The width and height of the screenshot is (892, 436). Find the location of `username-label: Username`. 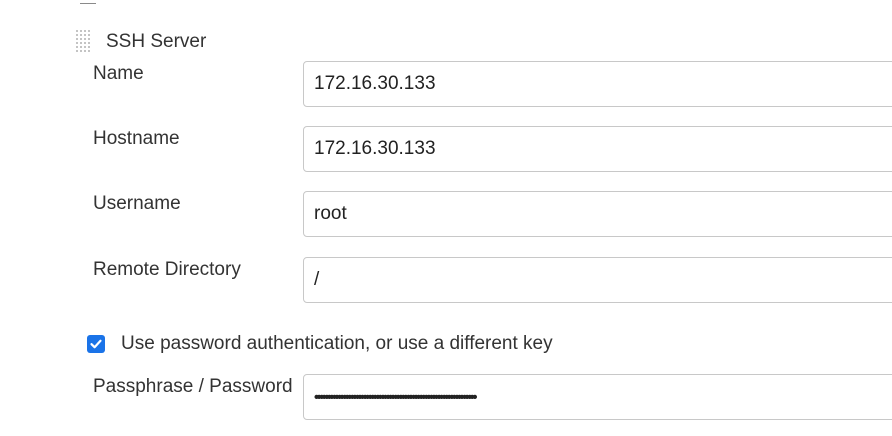

username-label: Username is located at coordinates (137, 203).